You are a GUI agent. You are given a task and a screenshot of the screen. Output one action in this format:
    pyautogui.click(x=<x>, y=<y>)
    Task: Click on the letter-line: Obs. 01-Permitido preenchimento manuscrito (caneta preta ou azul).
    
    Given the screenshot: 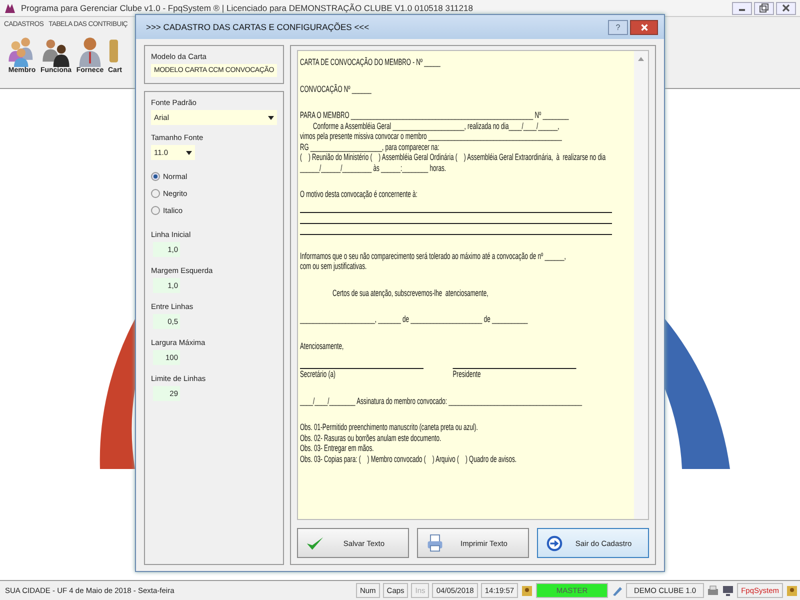 What is the action you would take?
    pyautogui.click(x=389, y=427)
    